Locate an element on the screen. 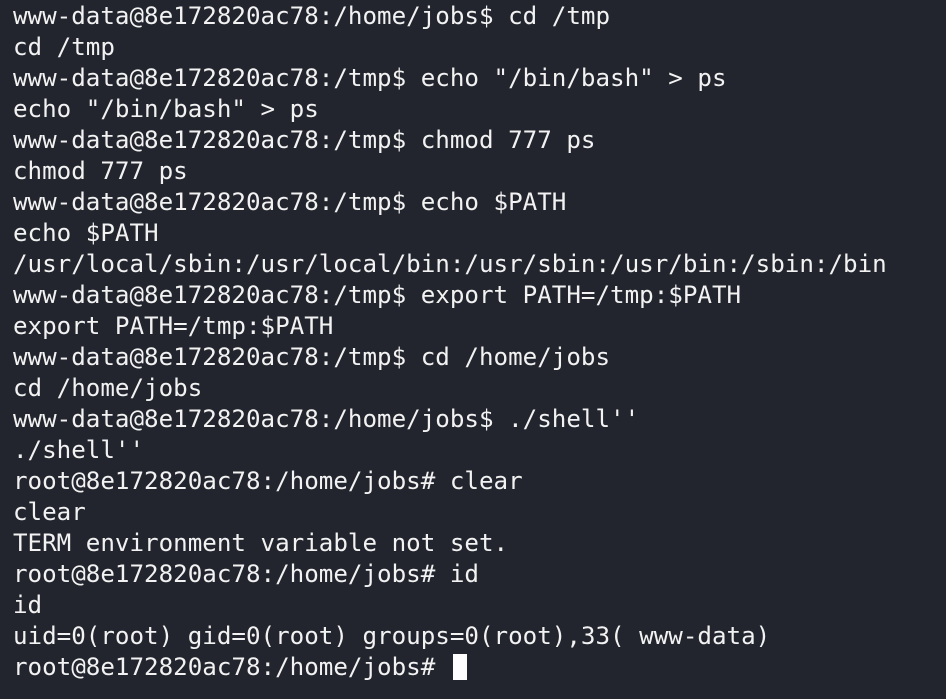 The width and height of the screenshot is (946, 699). terminal-line: cd /home/jobs is located at coordinates (108, 388).